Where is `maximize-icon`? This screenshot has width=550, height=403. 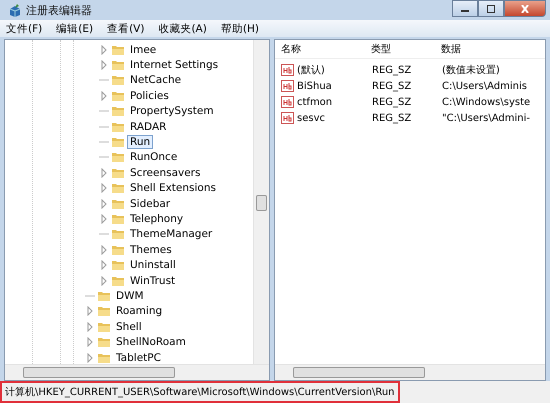 maximize-icon is located at coordinates (491, 8).